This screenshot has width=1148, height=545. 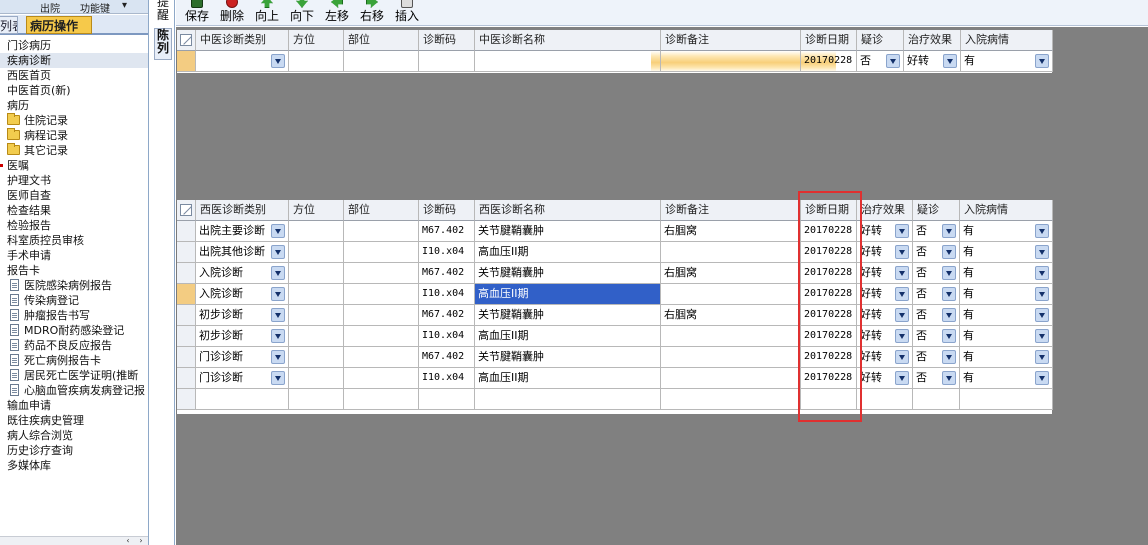 I want to click on move-up-button: 向上, so click(x=267, y=13).